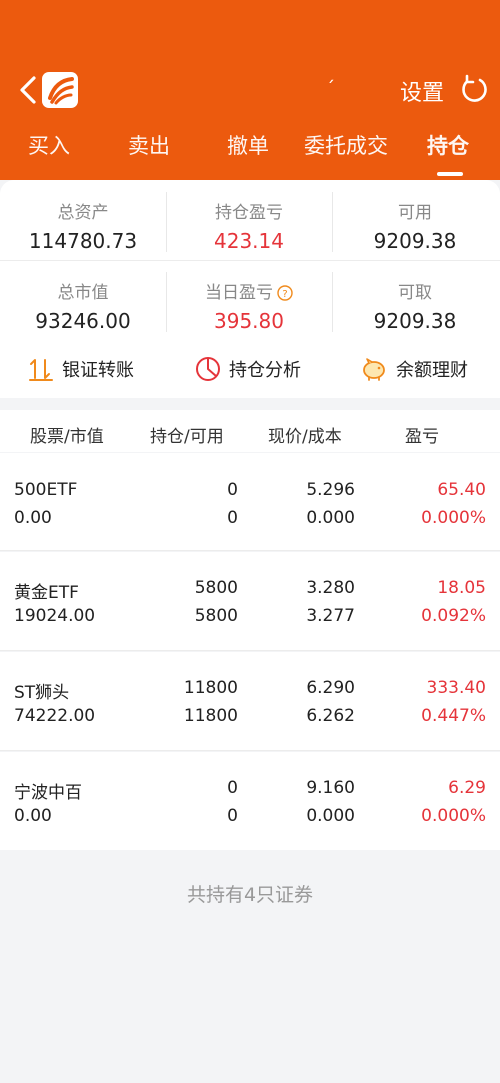  I want to click on pie-chart-icon, so click(208, 369).